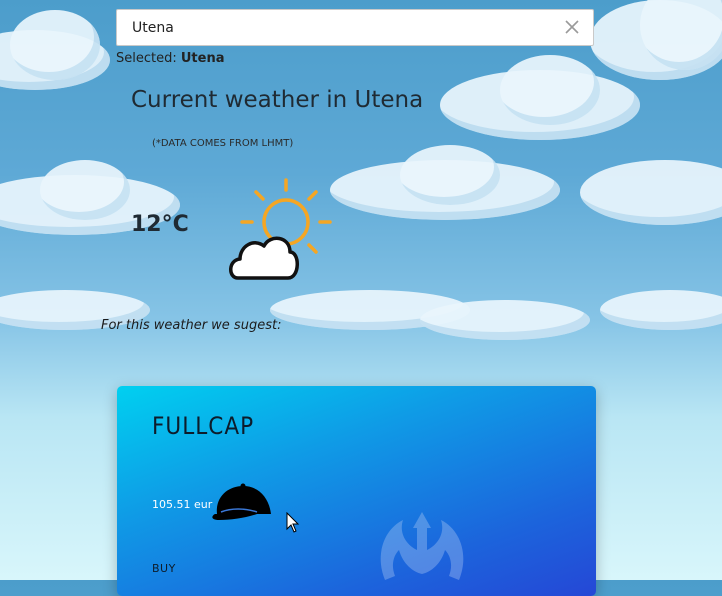 The width and height of the screenshot is (722, 596). Describe the element at coordinates (355, 27) in the screenshot. I see `city-search-input: Utena` at that location.